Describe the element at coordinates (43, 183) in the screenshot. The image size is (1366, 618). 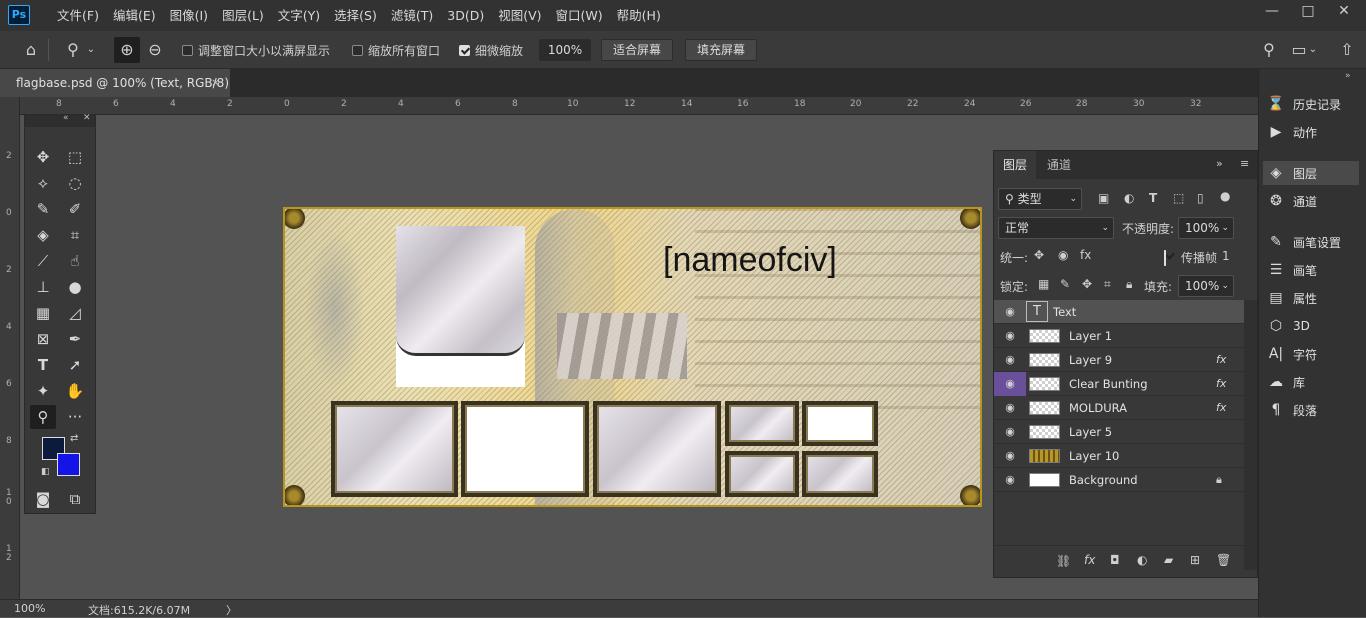
I see `lasso-tool-icon: ⟡` at that location.